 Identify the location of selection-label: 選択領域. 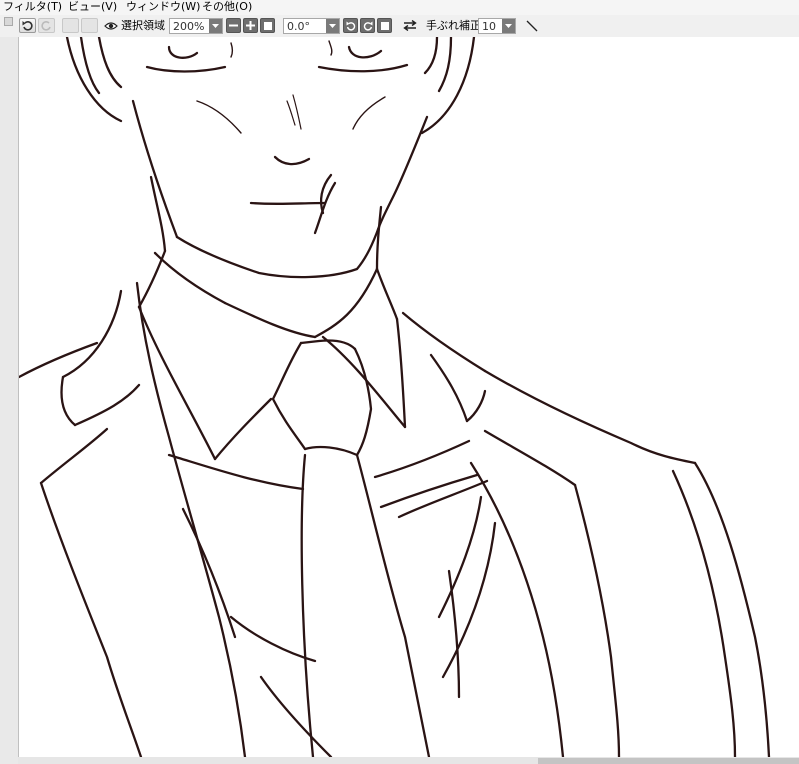
(143, 25).